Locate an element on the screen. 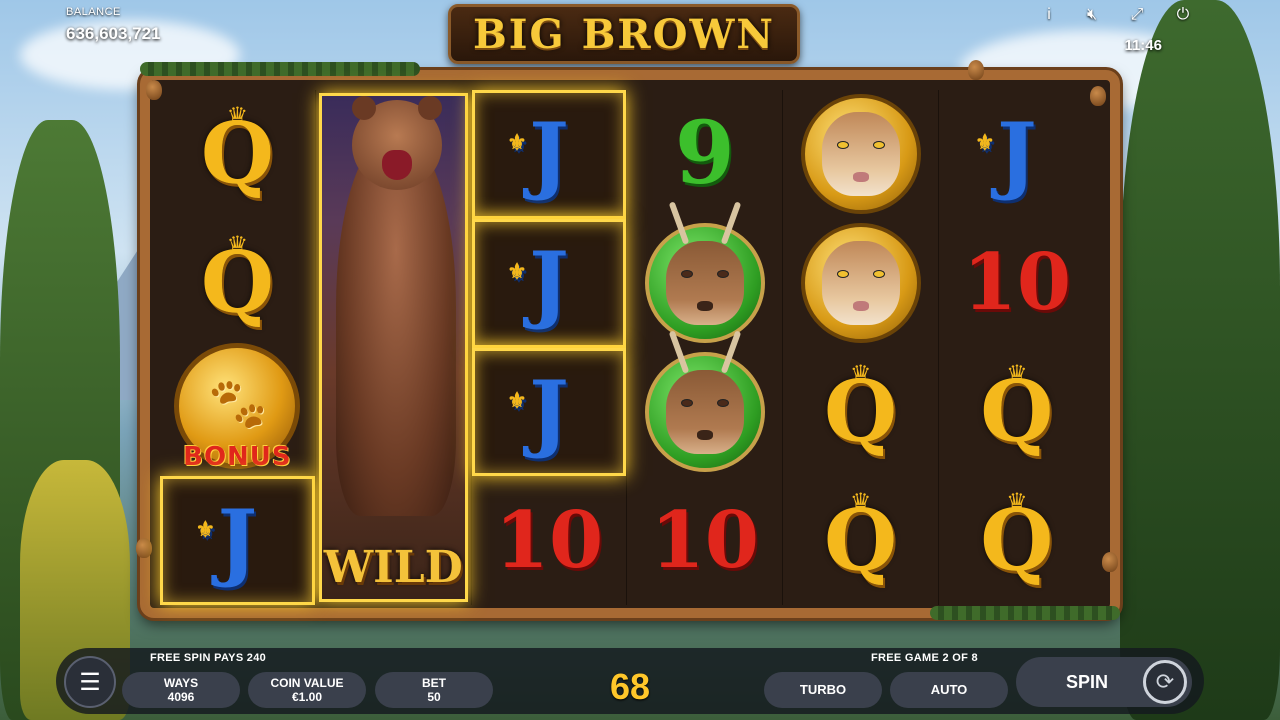  bear-body is located at coordinates (395, 326).